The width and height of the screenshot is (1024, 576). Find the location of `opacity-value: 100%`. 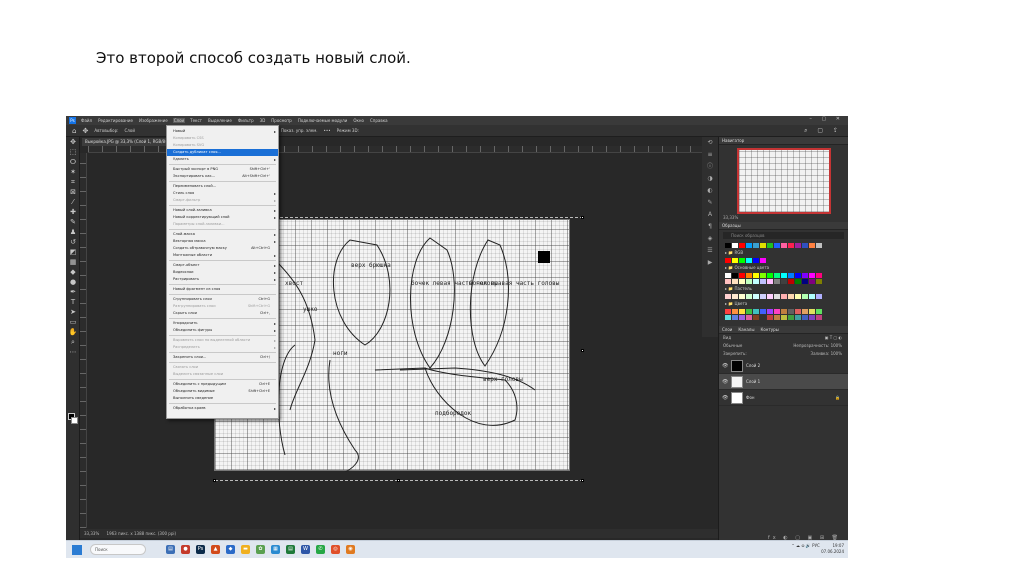

opacity-value: 100% is located at coordinates (836, 345).